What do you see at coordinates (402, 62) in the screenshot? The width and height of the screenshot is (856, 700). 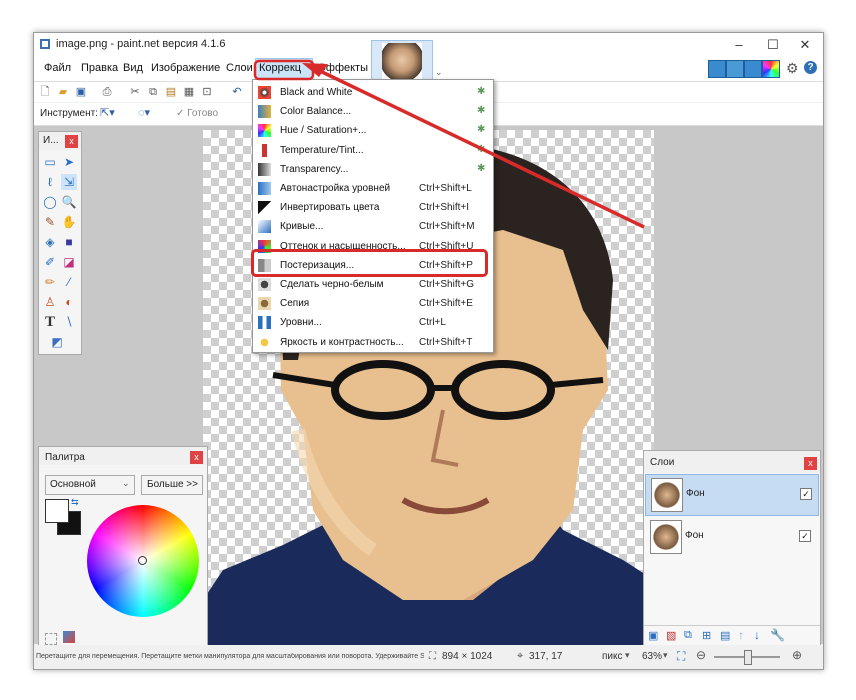 I see `image-thumbnail-tab` at bounding box center [402, 62].